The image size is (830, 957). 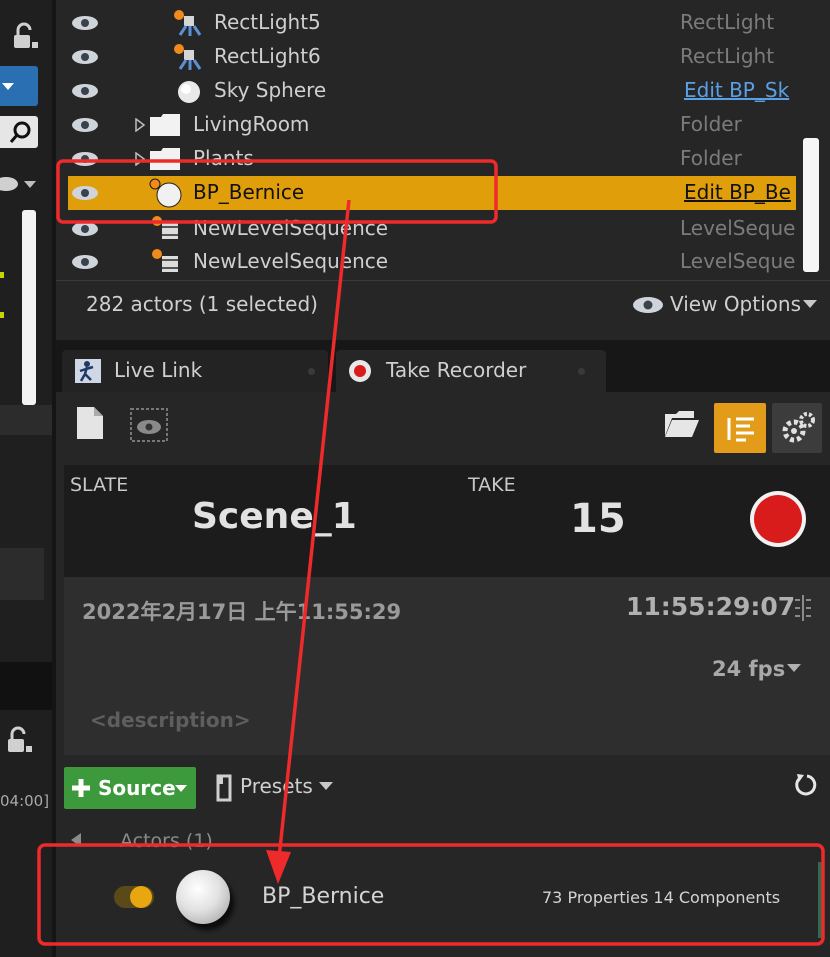 What do you see at coordinates (291, 228) in the screenshot?
I see `actor-name: NewLevelSequence` at bounding box center [291, 228].